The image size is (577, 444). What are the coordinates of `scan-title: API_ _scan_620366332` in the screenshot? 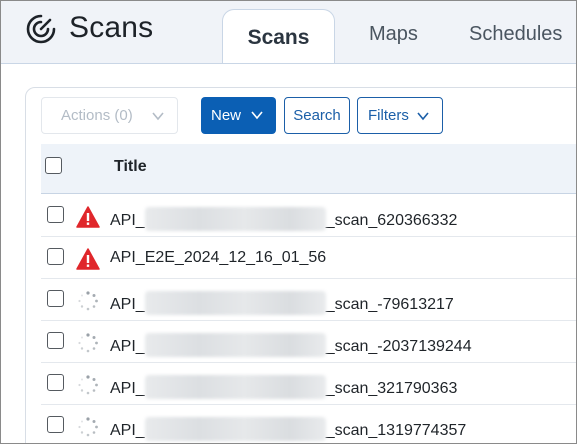 It's located at (283, 219).